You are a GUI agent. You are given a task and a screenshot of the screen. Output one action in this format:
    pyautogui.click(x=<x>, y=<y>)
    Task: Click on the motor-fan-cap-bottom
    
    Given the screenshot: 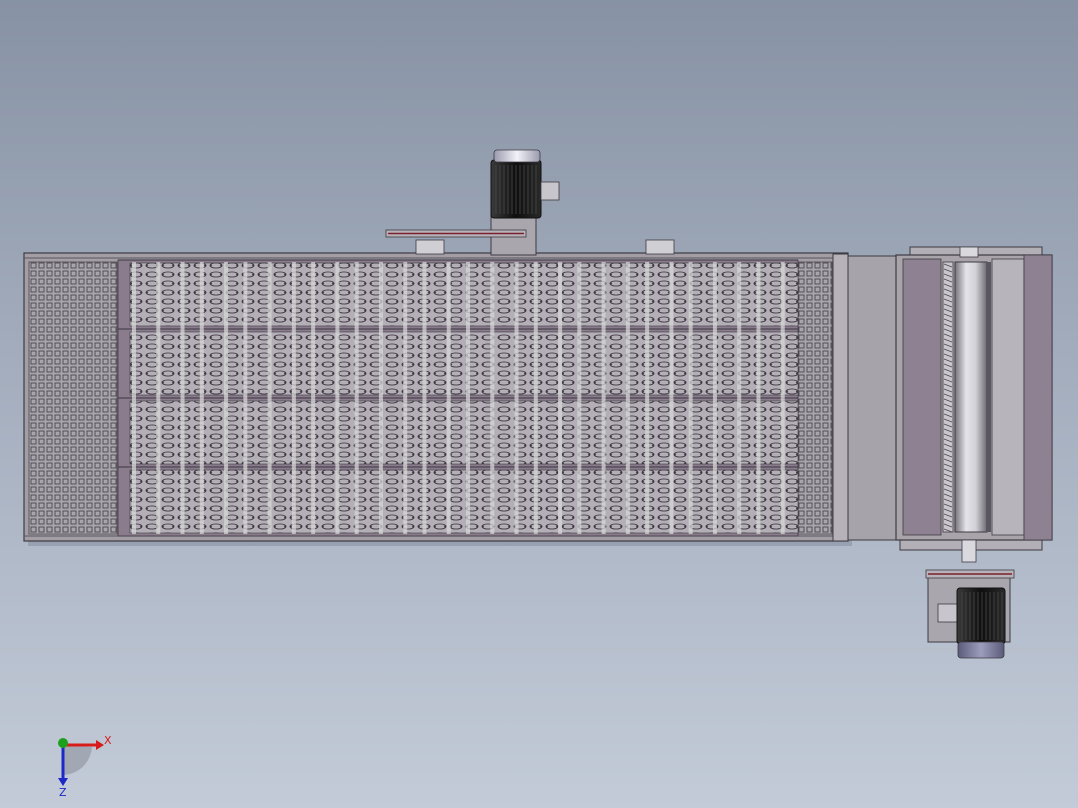 What is the action you would take?
    pyautogui.click(x=981, y=650)
    